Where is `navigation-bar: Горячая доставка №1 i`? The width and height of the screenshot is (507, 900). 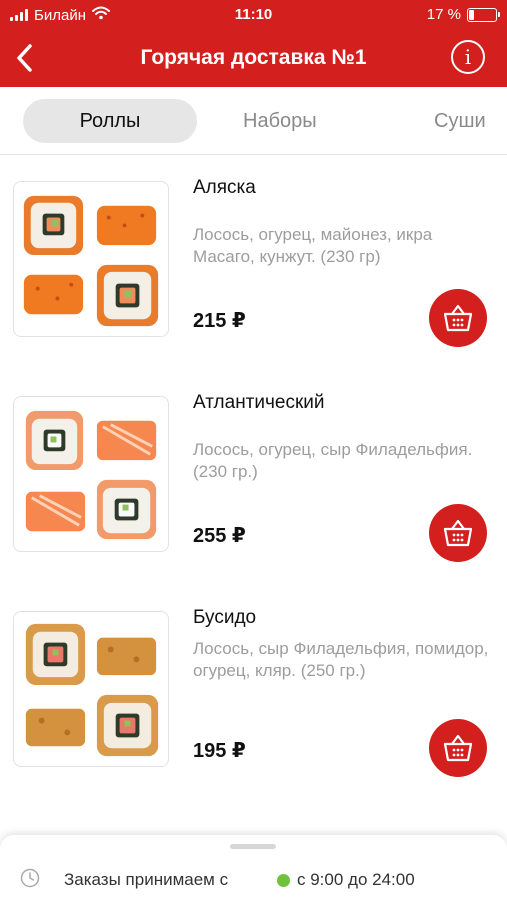 navigation-bar: Горячая доставка №1 i is located at coordinates (253, 58).